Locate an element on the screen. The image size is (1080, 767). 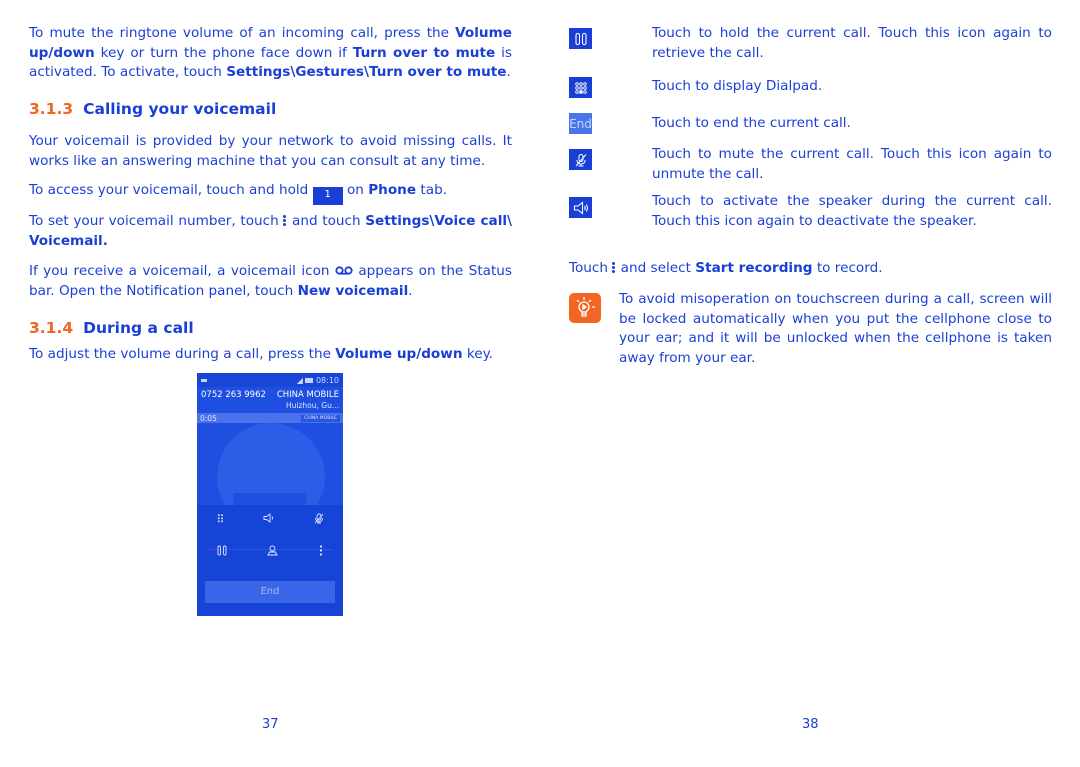
heading-during-call: 3.1.4 During a call is located at coordinates (111, 328).